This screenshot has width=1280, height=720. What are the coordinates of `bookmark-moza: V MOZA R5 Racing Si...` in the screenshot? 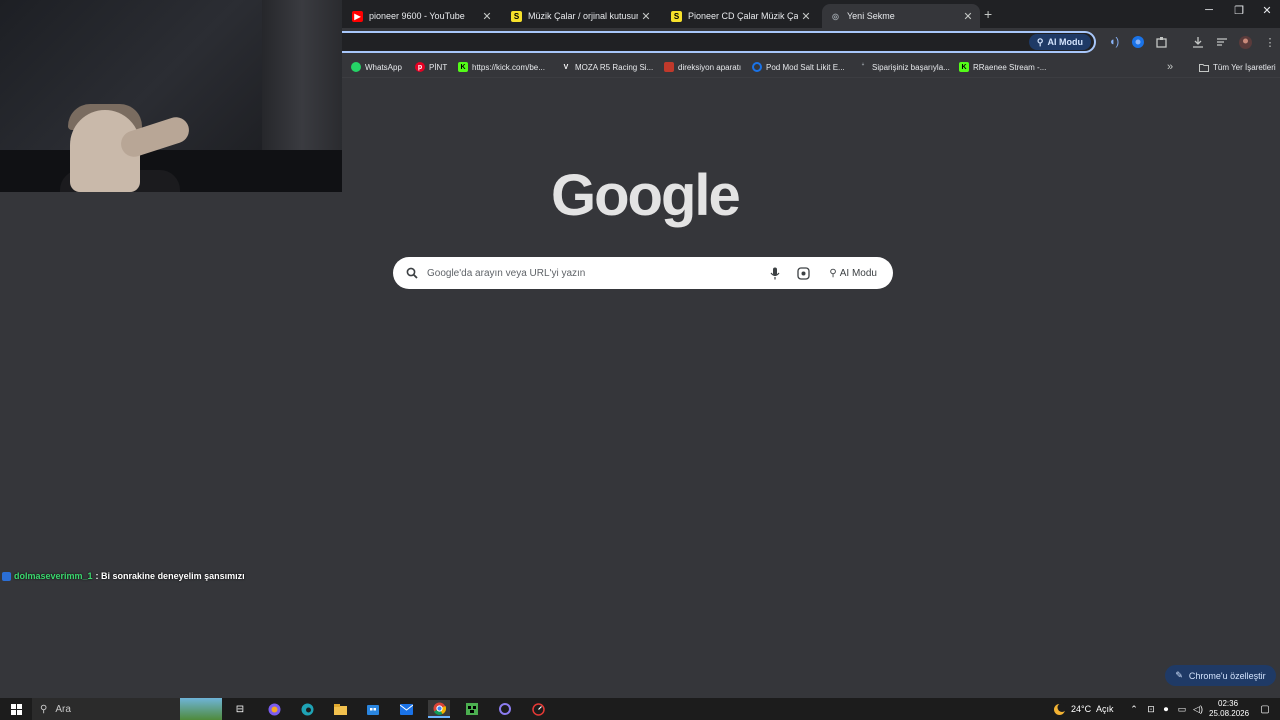 It's located at (607, 67).